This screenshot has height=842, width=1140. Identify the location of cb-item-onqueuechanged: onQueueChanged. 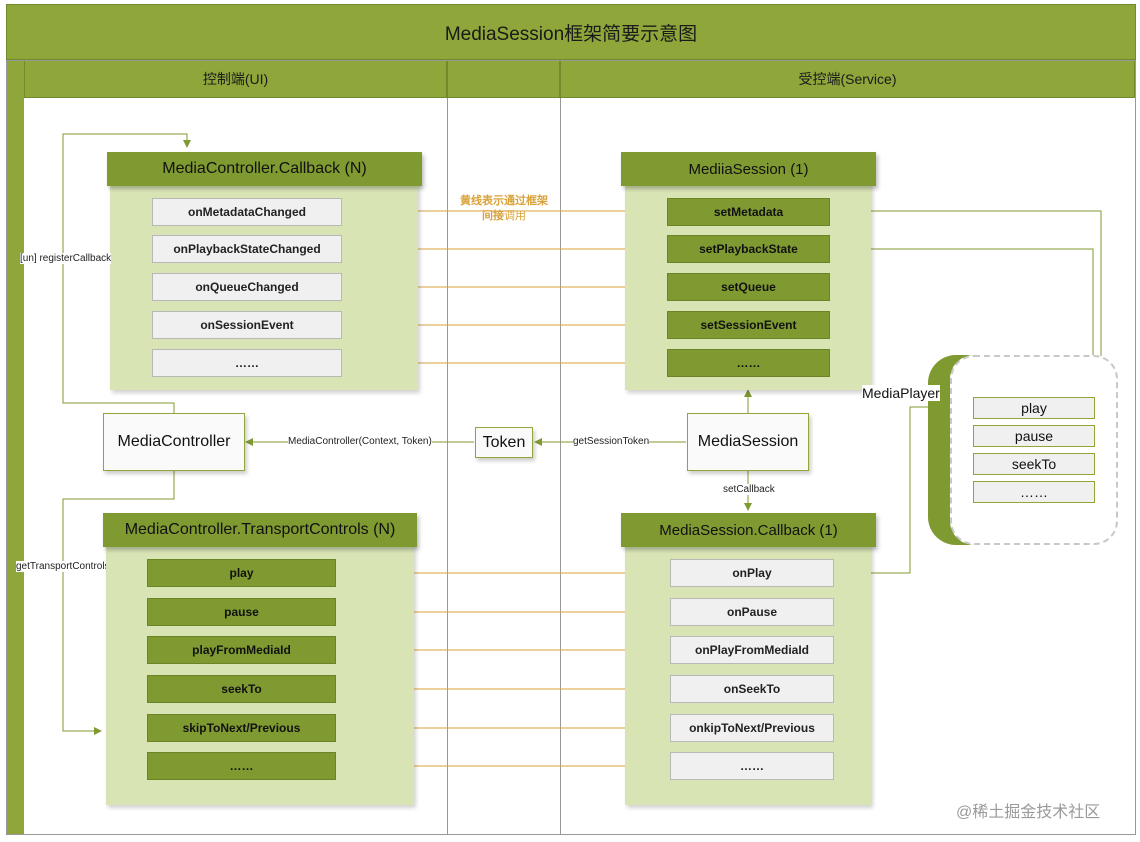
(247, 287).